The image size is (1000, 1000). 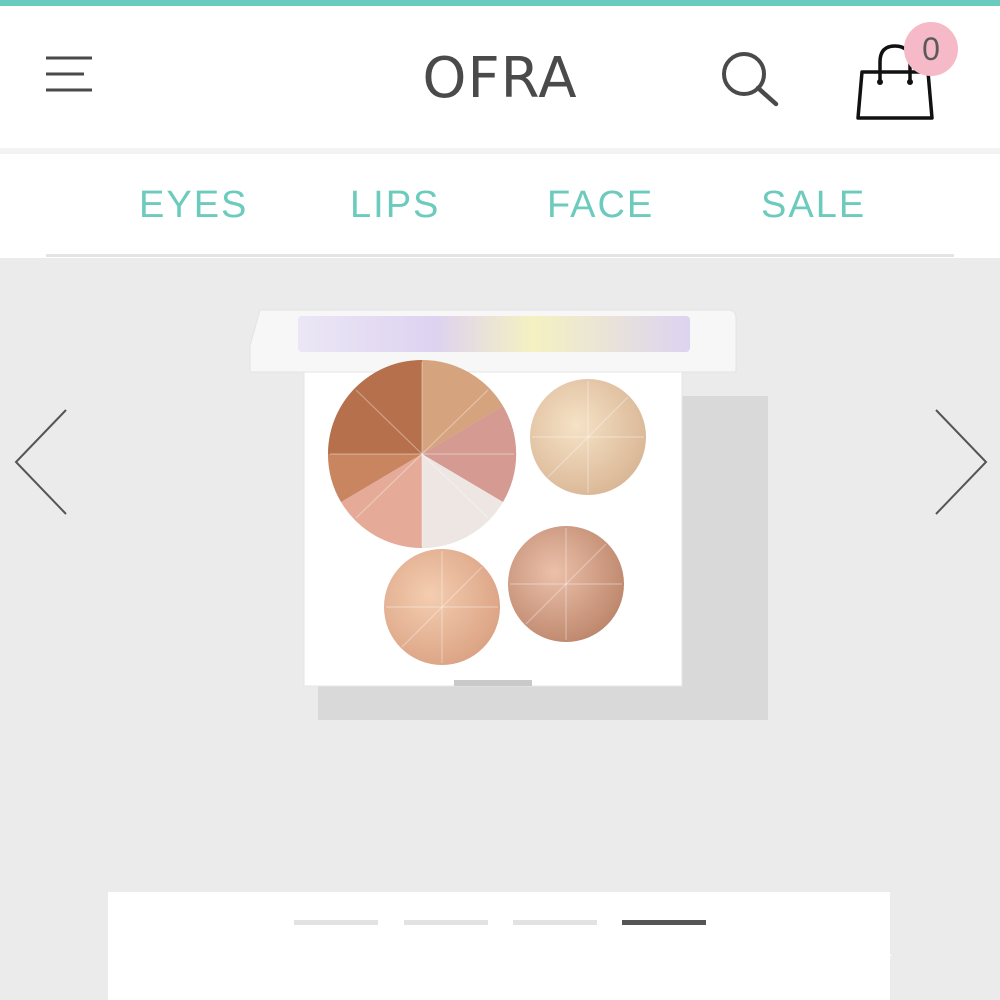 What do you see at coordinates (193, 205) in the screenshot?
I see `nav-item-eyes: EYES` at bounding box center [193, 205].